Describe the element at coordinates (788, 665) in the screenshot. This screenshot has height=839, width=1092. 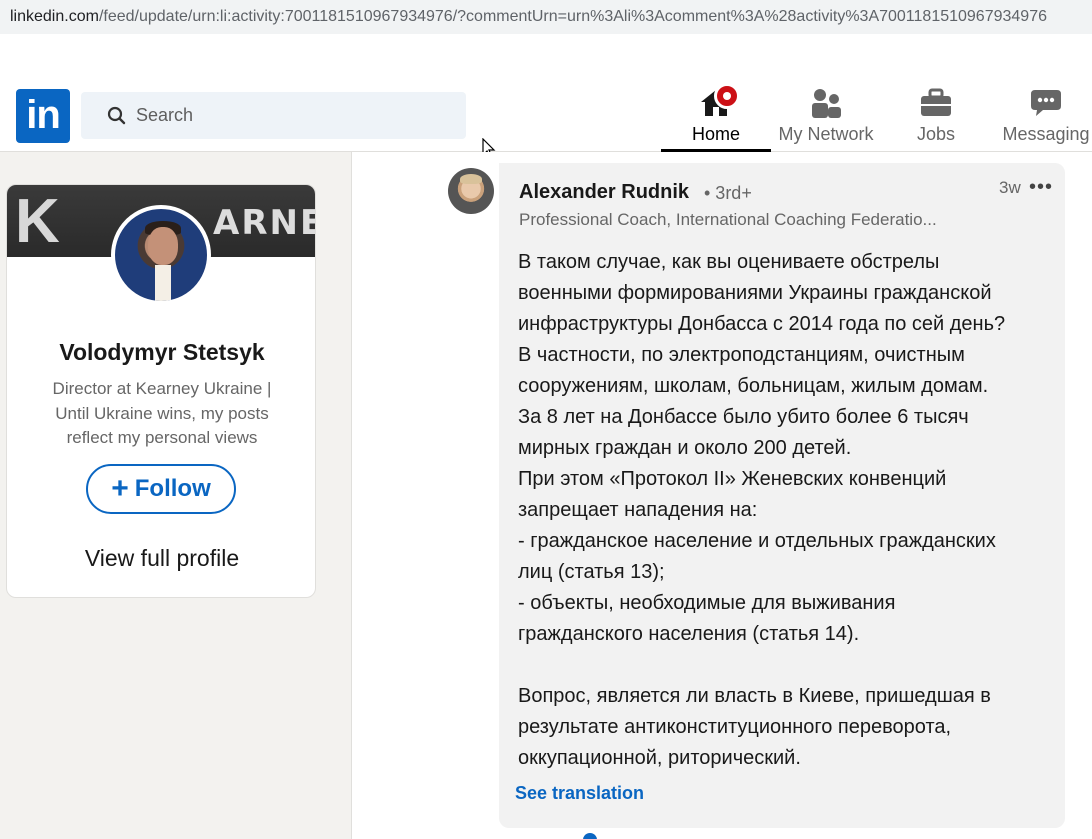
I see `comment-paragraph-gap` at that location.